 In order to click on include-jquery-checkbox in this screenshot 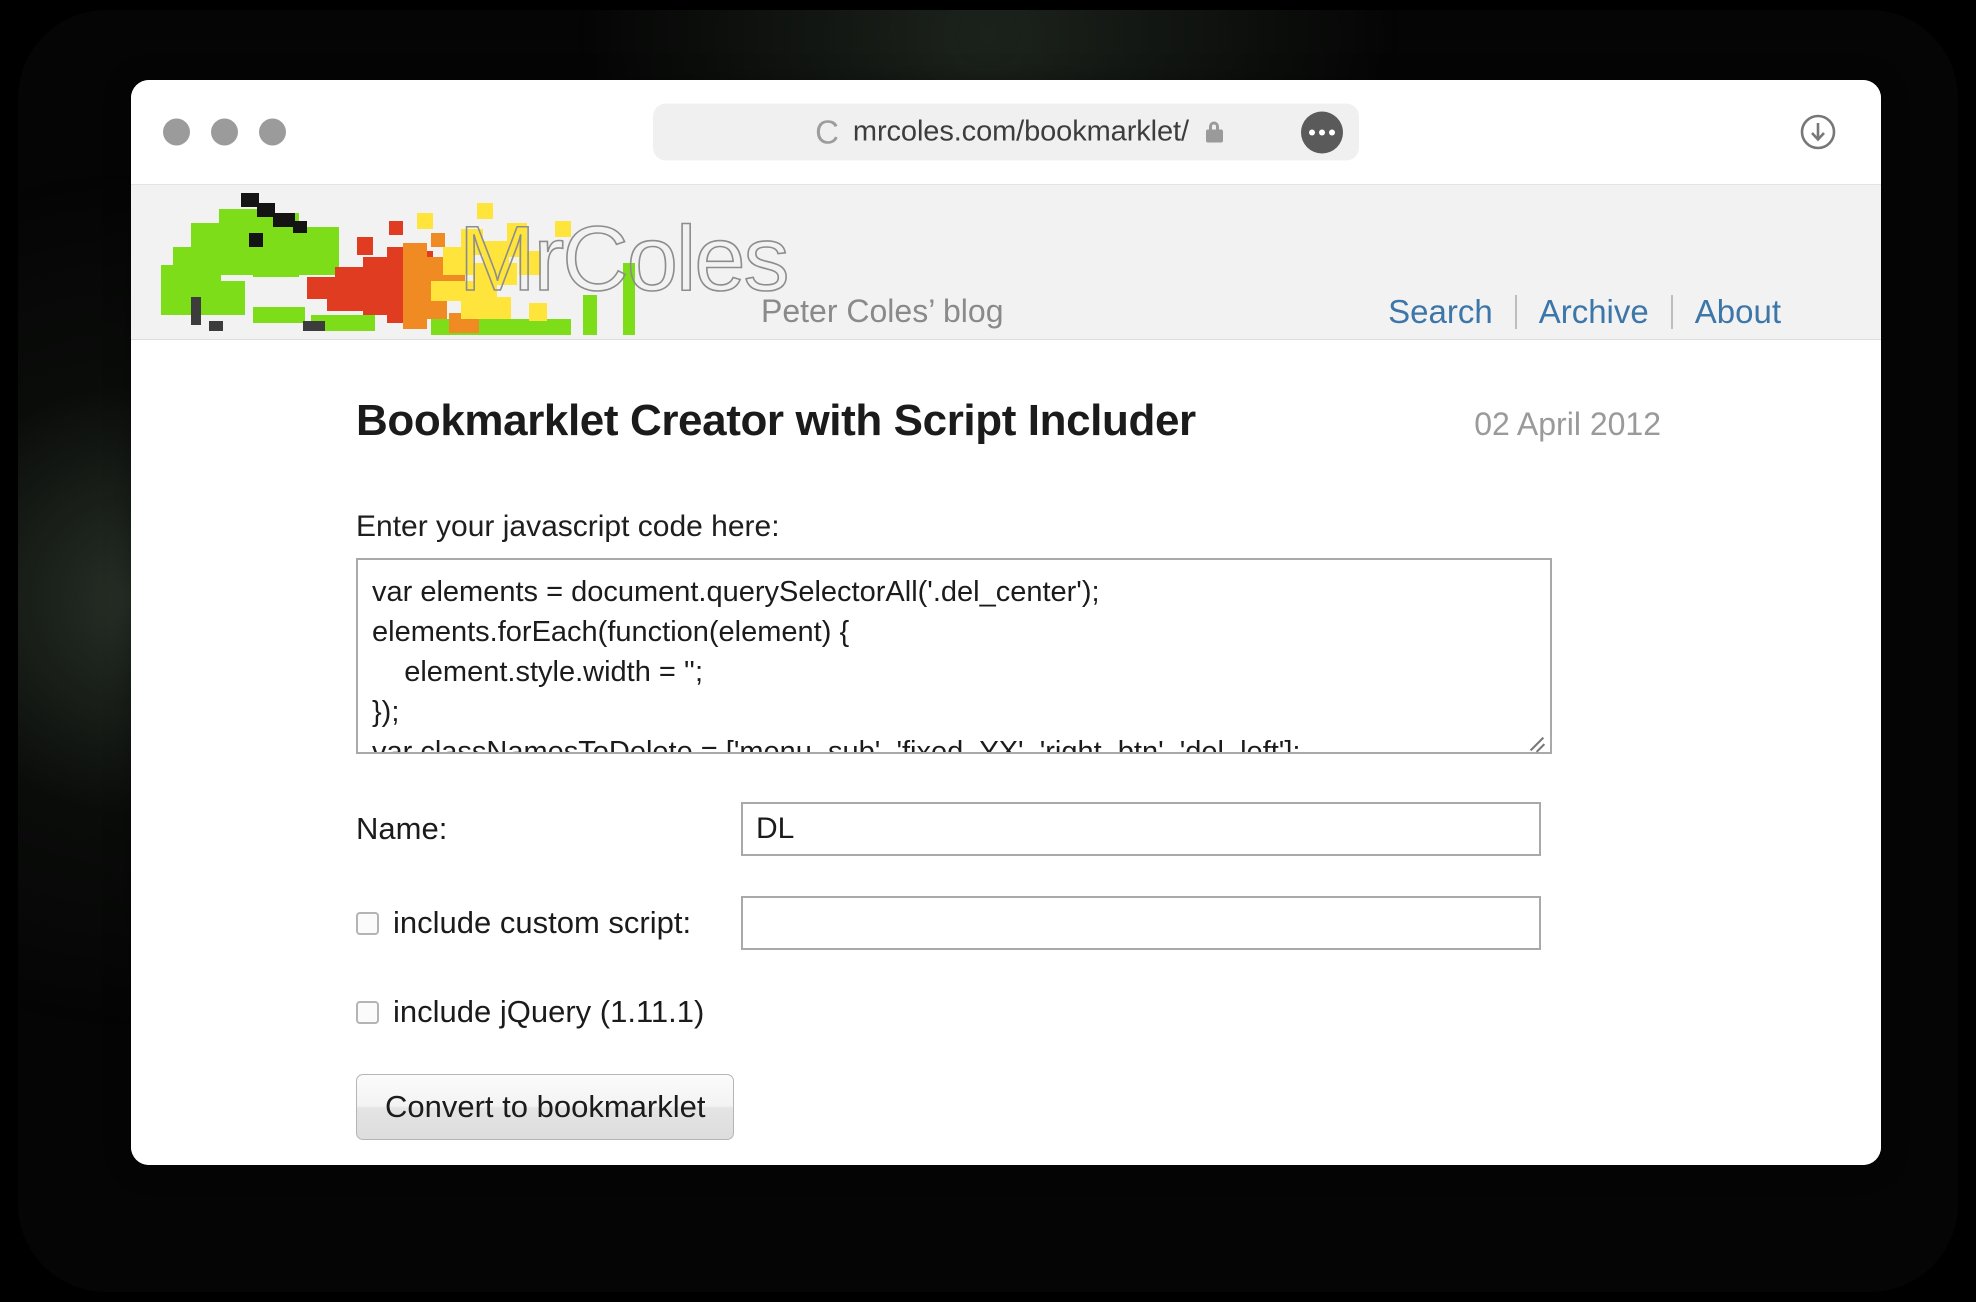, I will do `click(367, 1012)`.